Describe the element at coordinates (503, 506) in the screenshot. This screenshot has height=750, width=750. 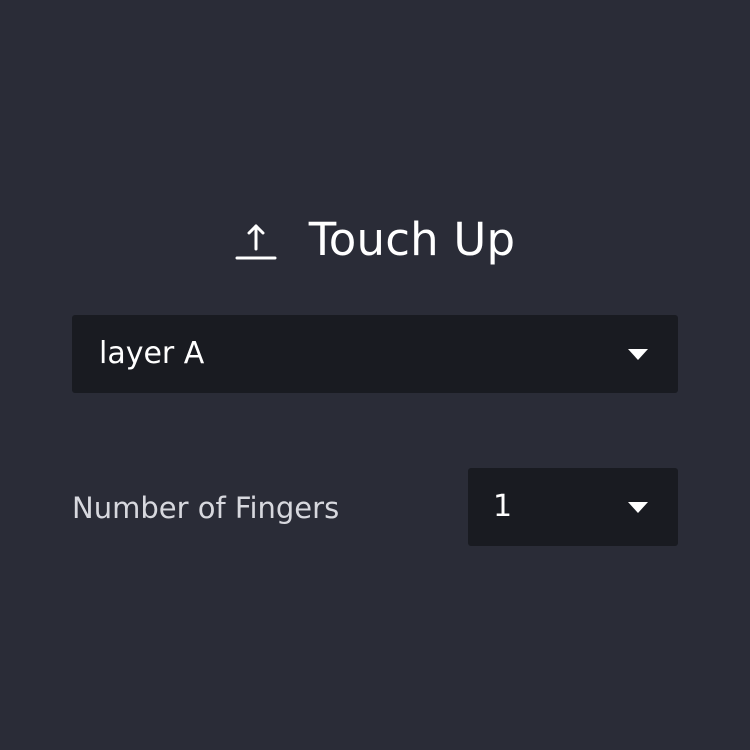
I see `number-of-fingers-value: 1` at that location.